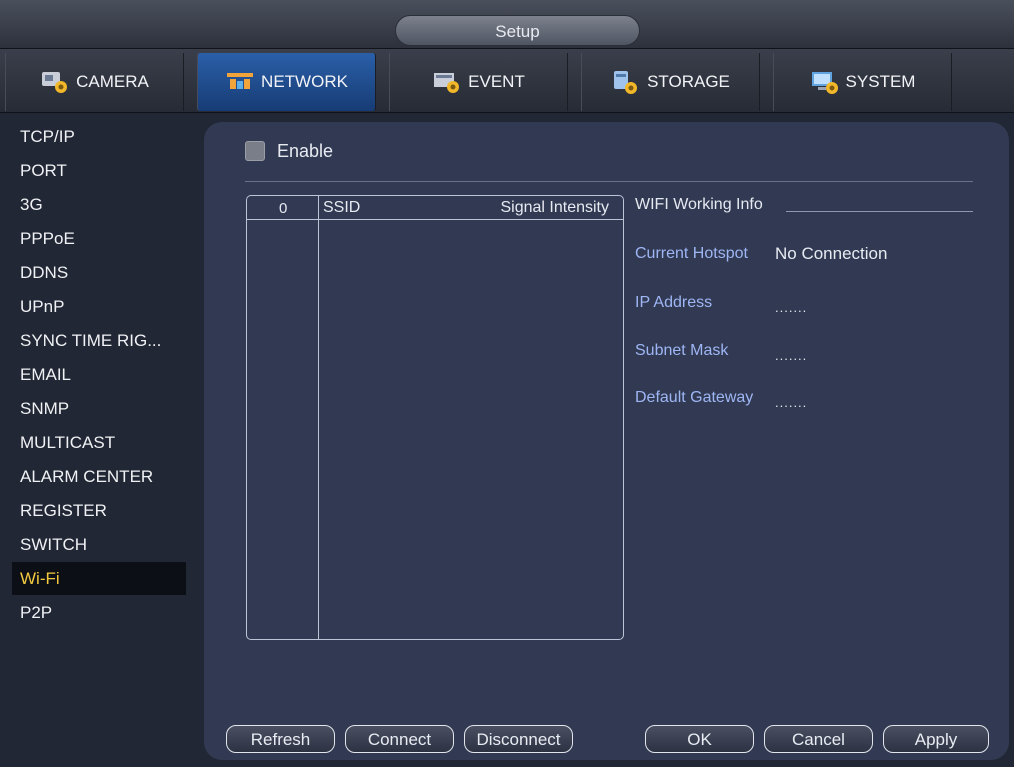 This screenshot has height=767, width=1014. Describe the element at coordinates (699, 204) in the screenshot. I see `wifi-info-title: WIFI Working Info` at that location.